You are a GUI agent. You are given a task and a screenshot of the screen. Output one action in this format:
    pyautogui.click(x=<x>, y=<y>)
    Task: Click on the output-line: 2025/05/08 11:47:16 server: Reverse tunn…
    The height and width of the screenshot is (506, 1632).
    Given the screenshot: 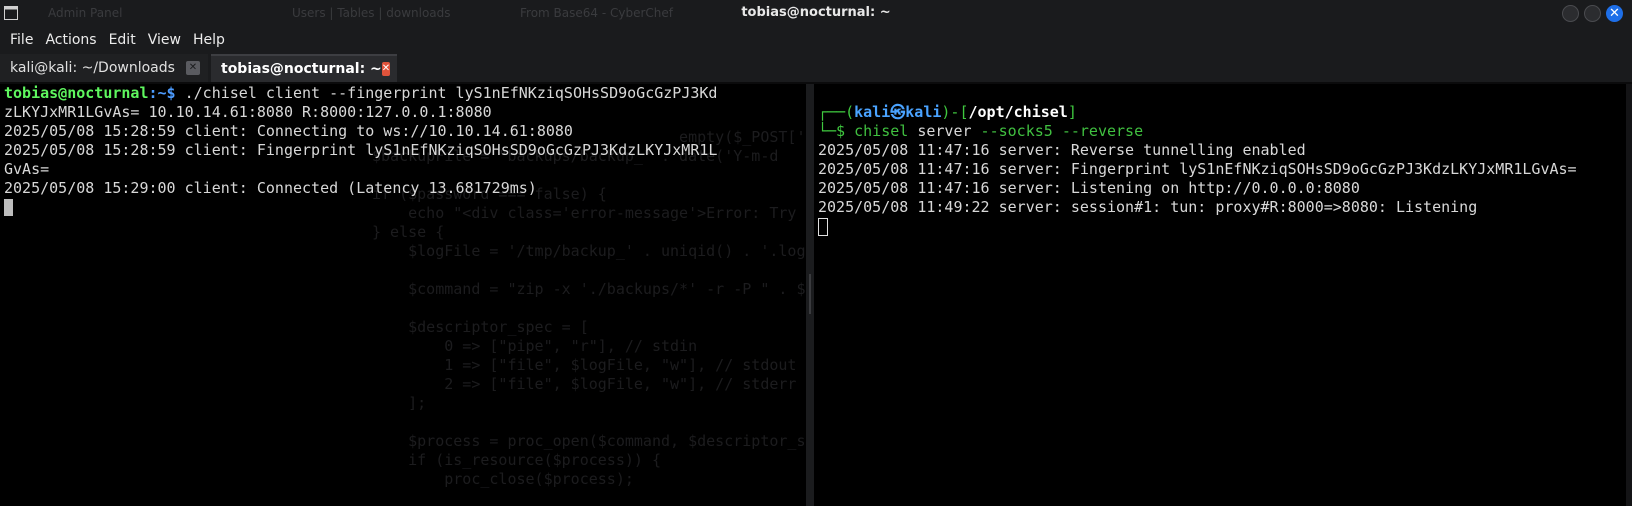 What is the action you would take?
    pyautogui.click(x=1062, y=150)
    